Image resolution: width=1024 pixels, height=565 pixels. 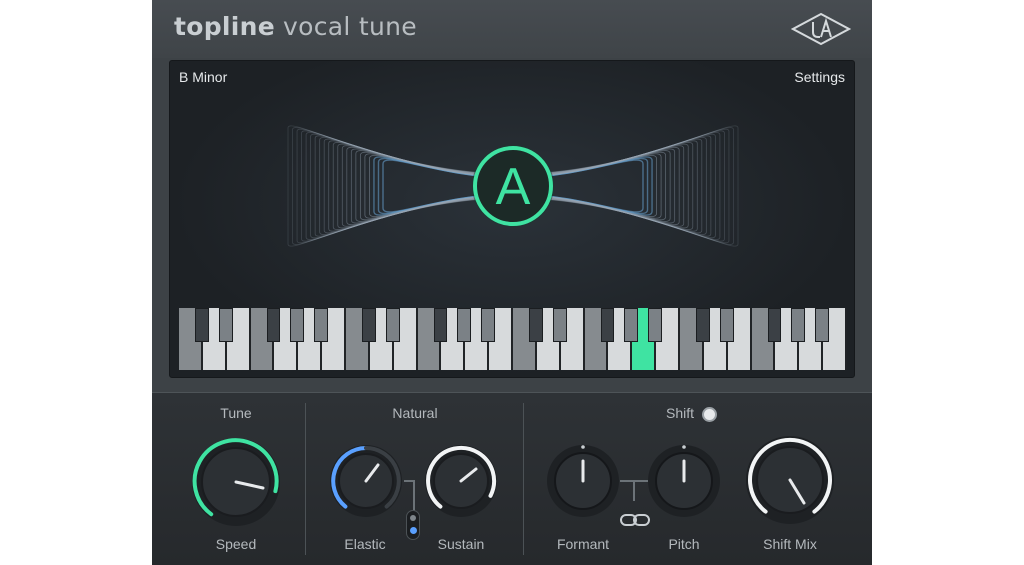 I want to click on shift-mix-knob, so click(x=790, y=480).